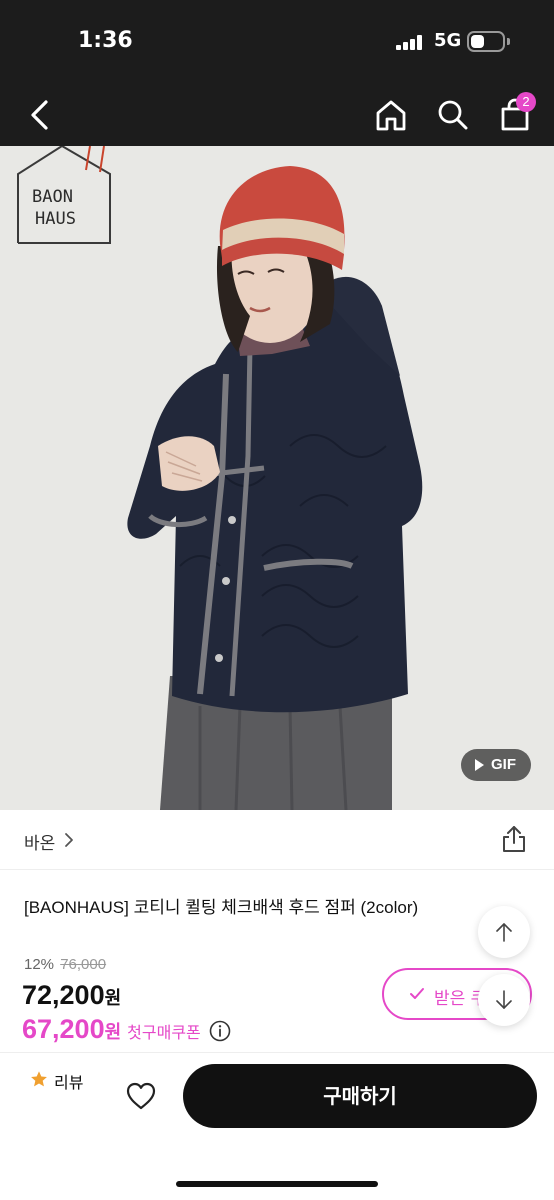 This screenshot has height=1200, width=554. Describe the element at coordinates (277, 115) in the screenshot. I see `top-nav-bar` at that location.